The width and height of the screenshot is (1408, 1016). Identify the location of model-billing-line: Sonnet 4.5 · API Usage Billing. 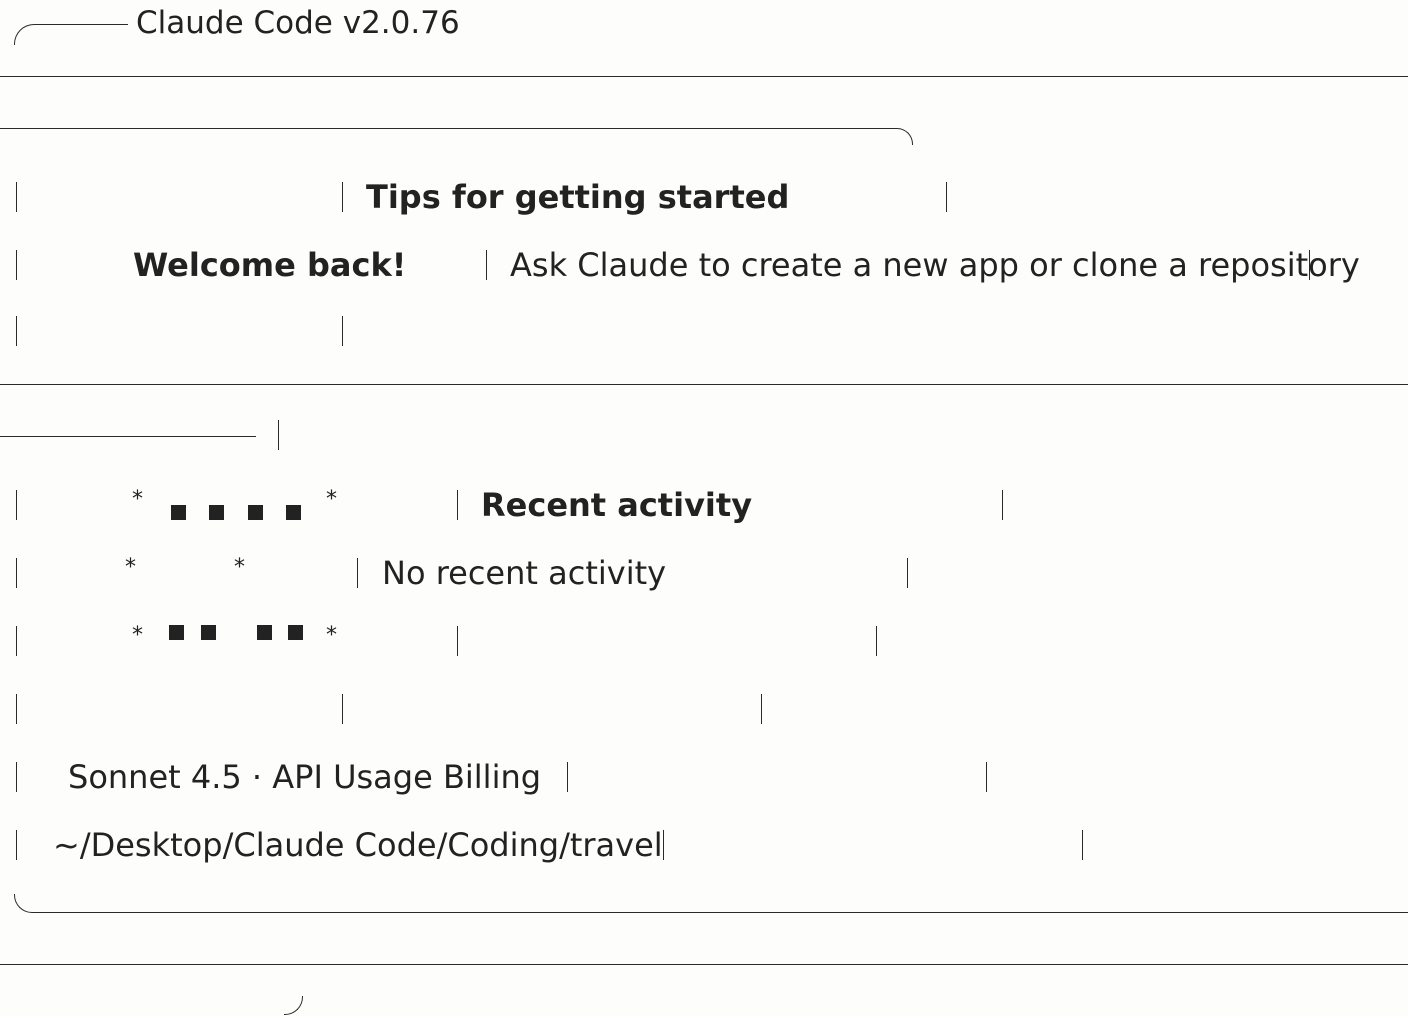
(305, 777).